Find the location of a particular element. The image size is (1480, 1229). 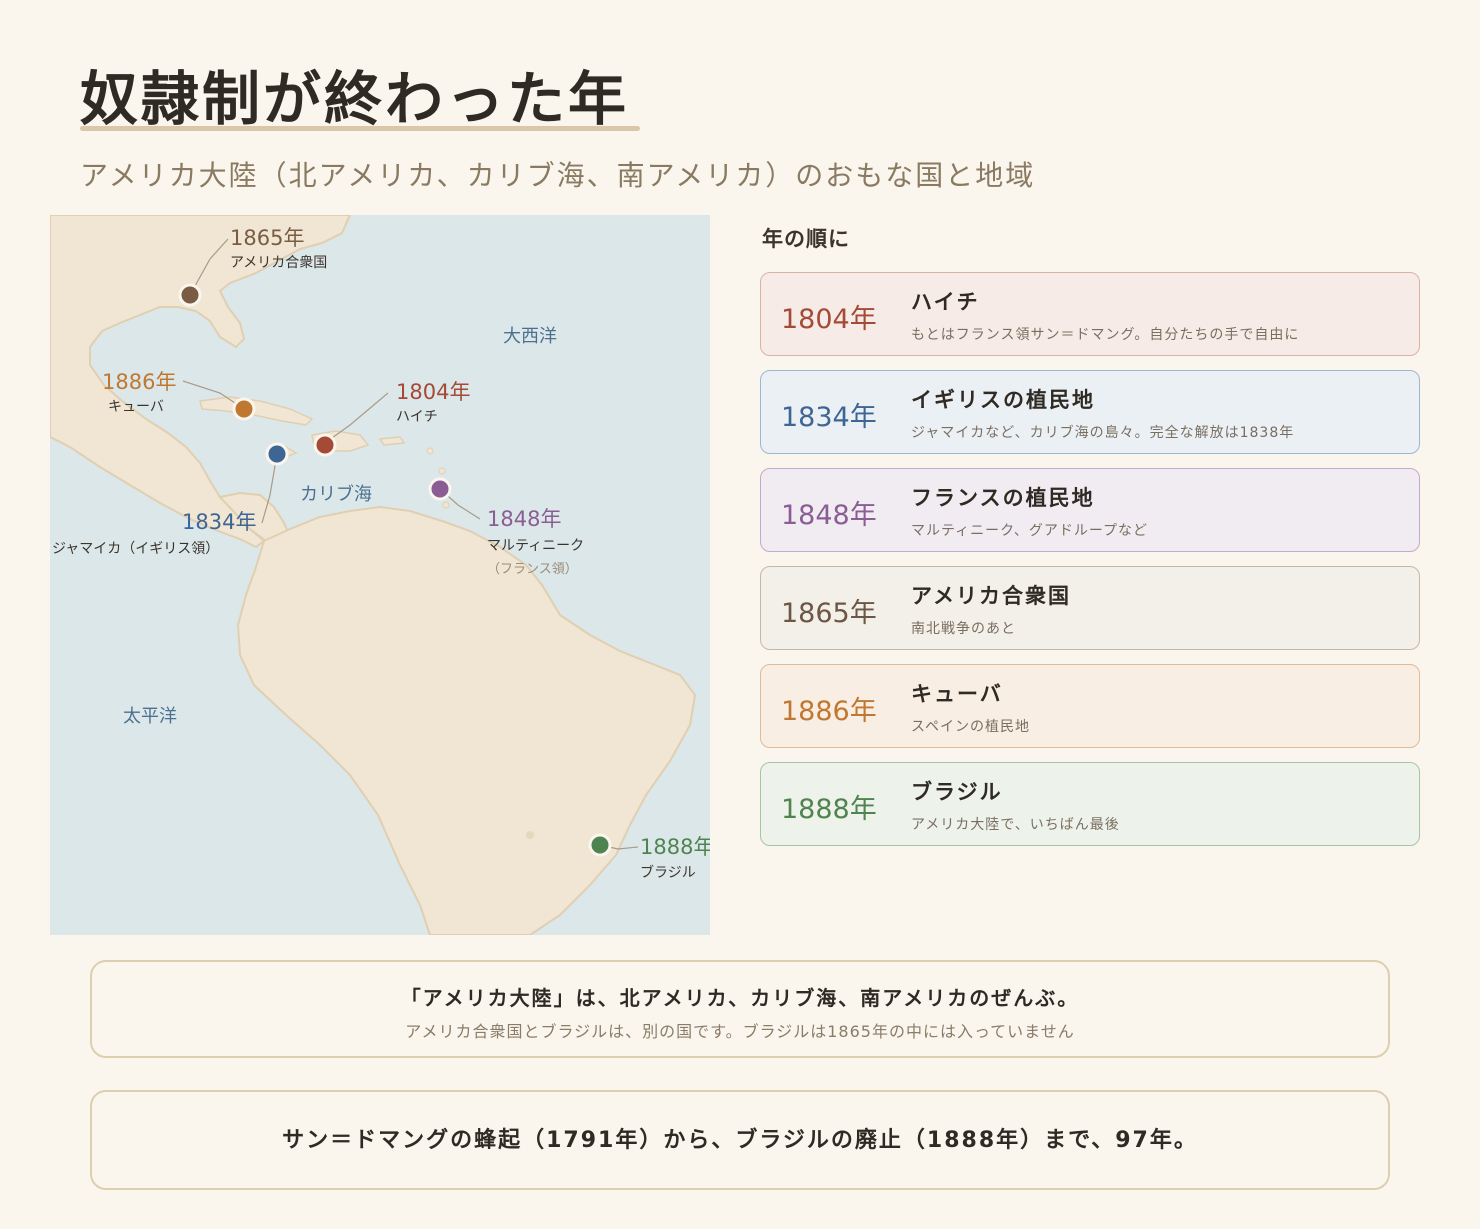

marker-year-jamaica: 1834年 is located at coordinates (219, 522).